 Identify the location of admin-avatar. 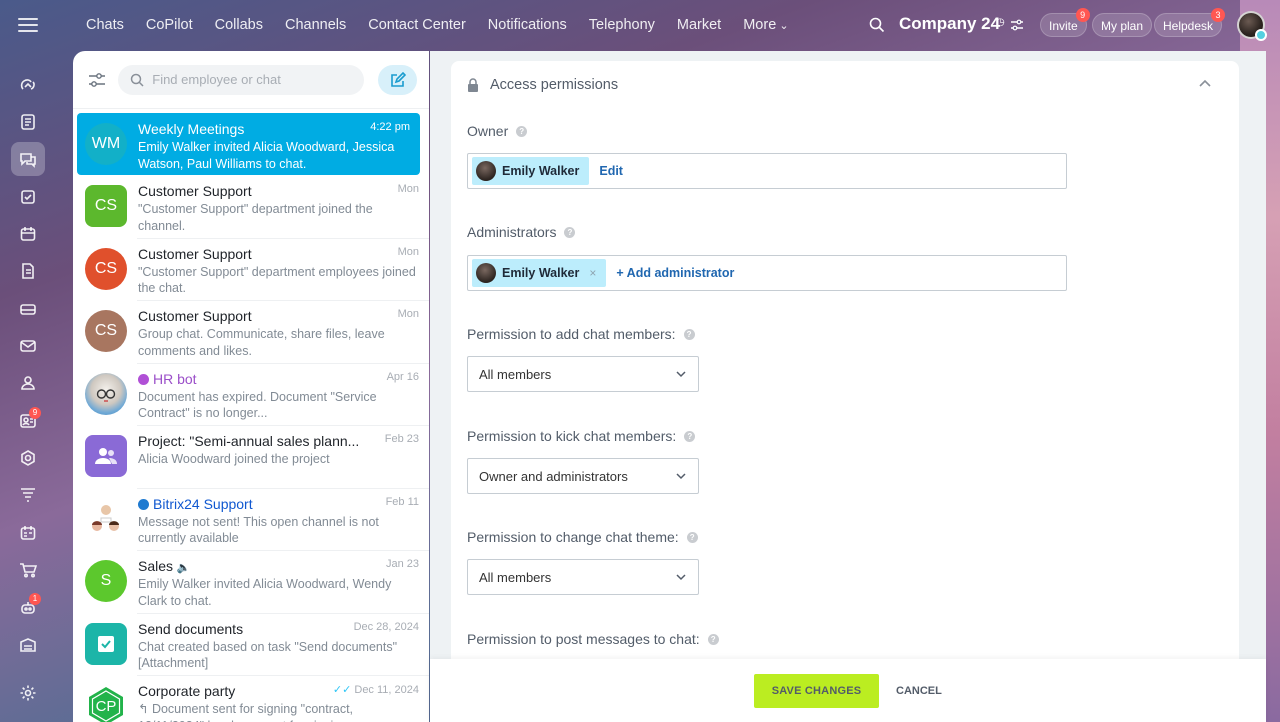
(486, 273).